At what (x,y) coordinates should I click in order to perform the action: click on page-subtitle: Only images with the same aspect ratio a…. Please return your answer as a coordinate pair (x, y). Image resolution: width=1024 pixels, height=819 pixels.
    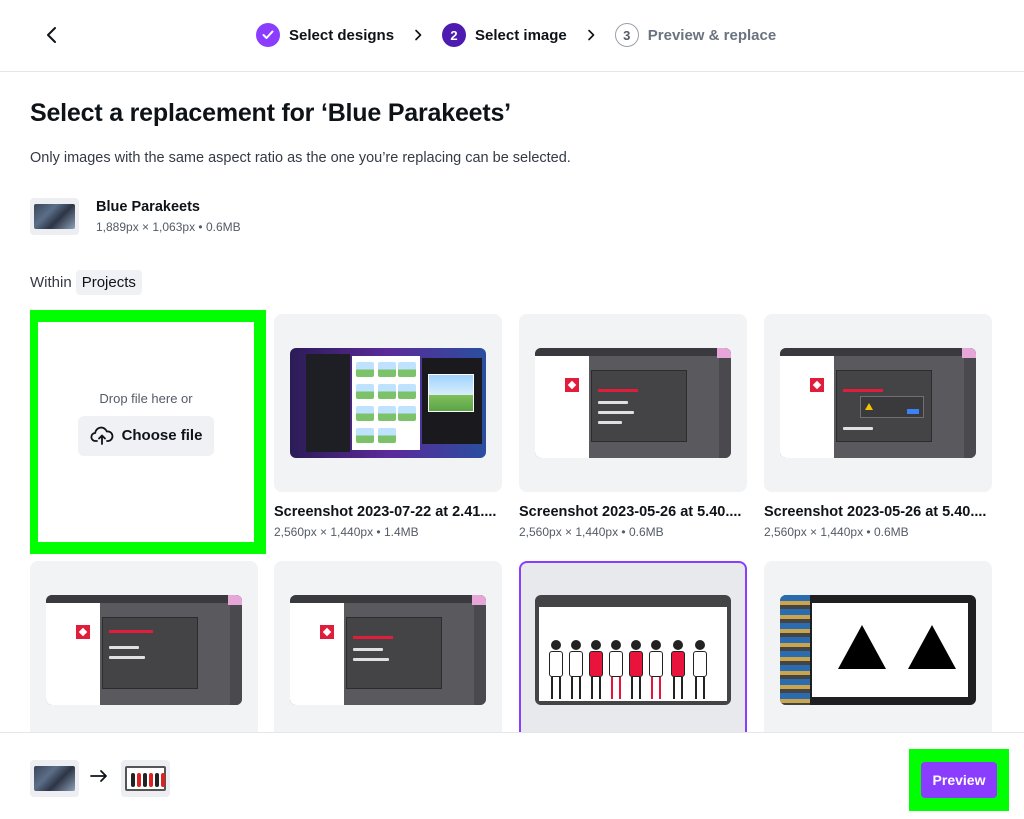
    Looking at the image, I should click on (300, 158).